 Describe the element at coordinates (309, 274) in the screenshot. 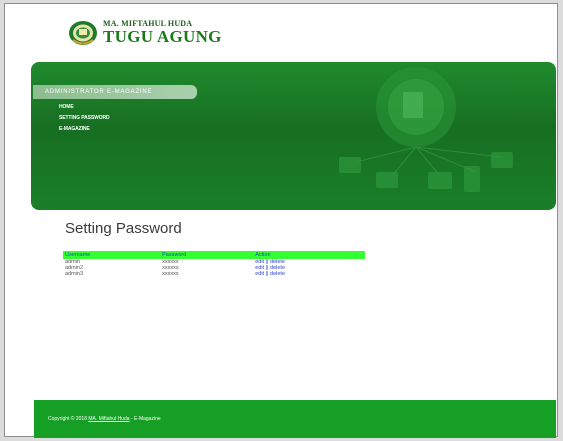

I see `action-cell: edit || delete` at that location.